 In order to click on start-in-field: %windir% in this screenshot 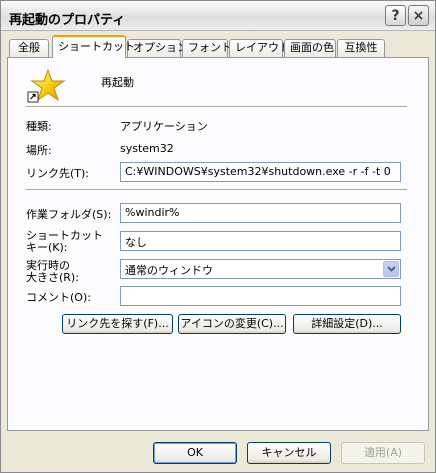, I will do `click(260, 213)`.